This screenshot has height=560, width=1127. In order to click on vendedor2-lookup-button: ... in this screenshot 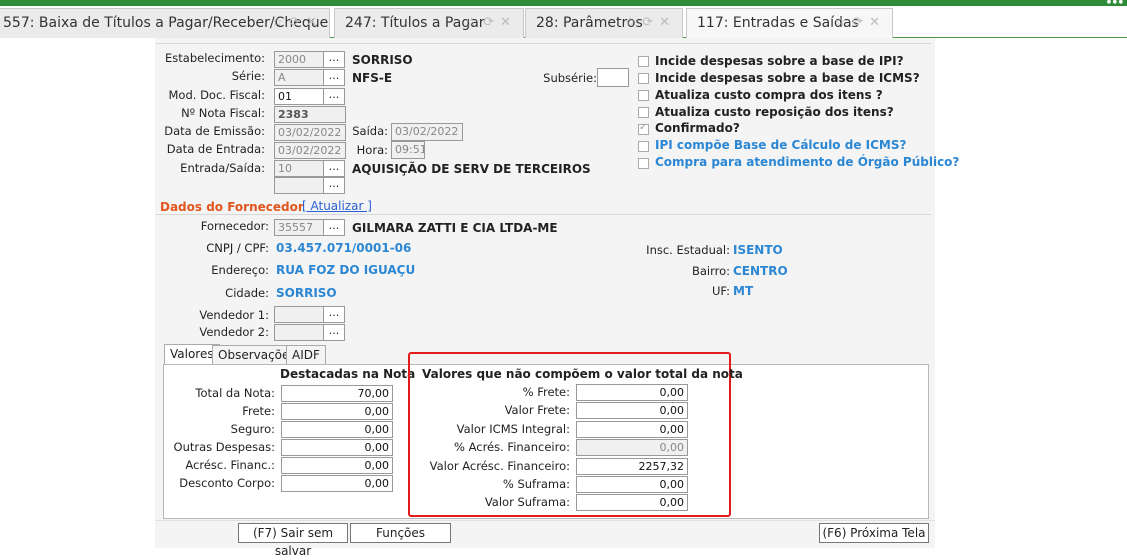, I will do `click(334, 332)`.